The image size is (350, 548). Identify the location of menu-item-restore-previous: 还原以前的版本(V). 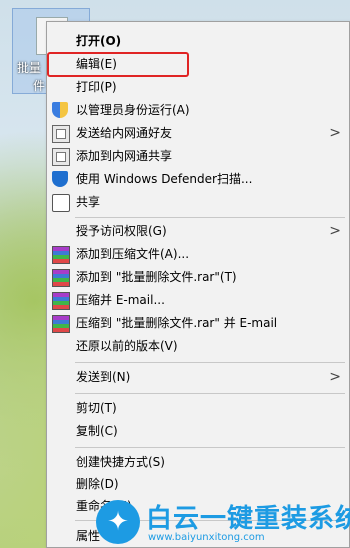
(198, 346).